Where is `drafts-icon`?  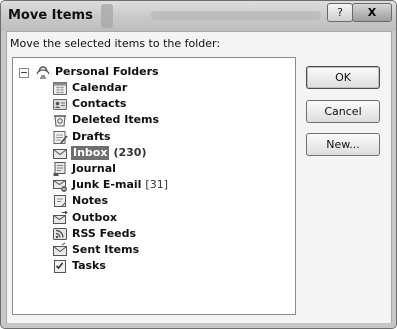 drafts-icon is located at coordinates (60, 137).